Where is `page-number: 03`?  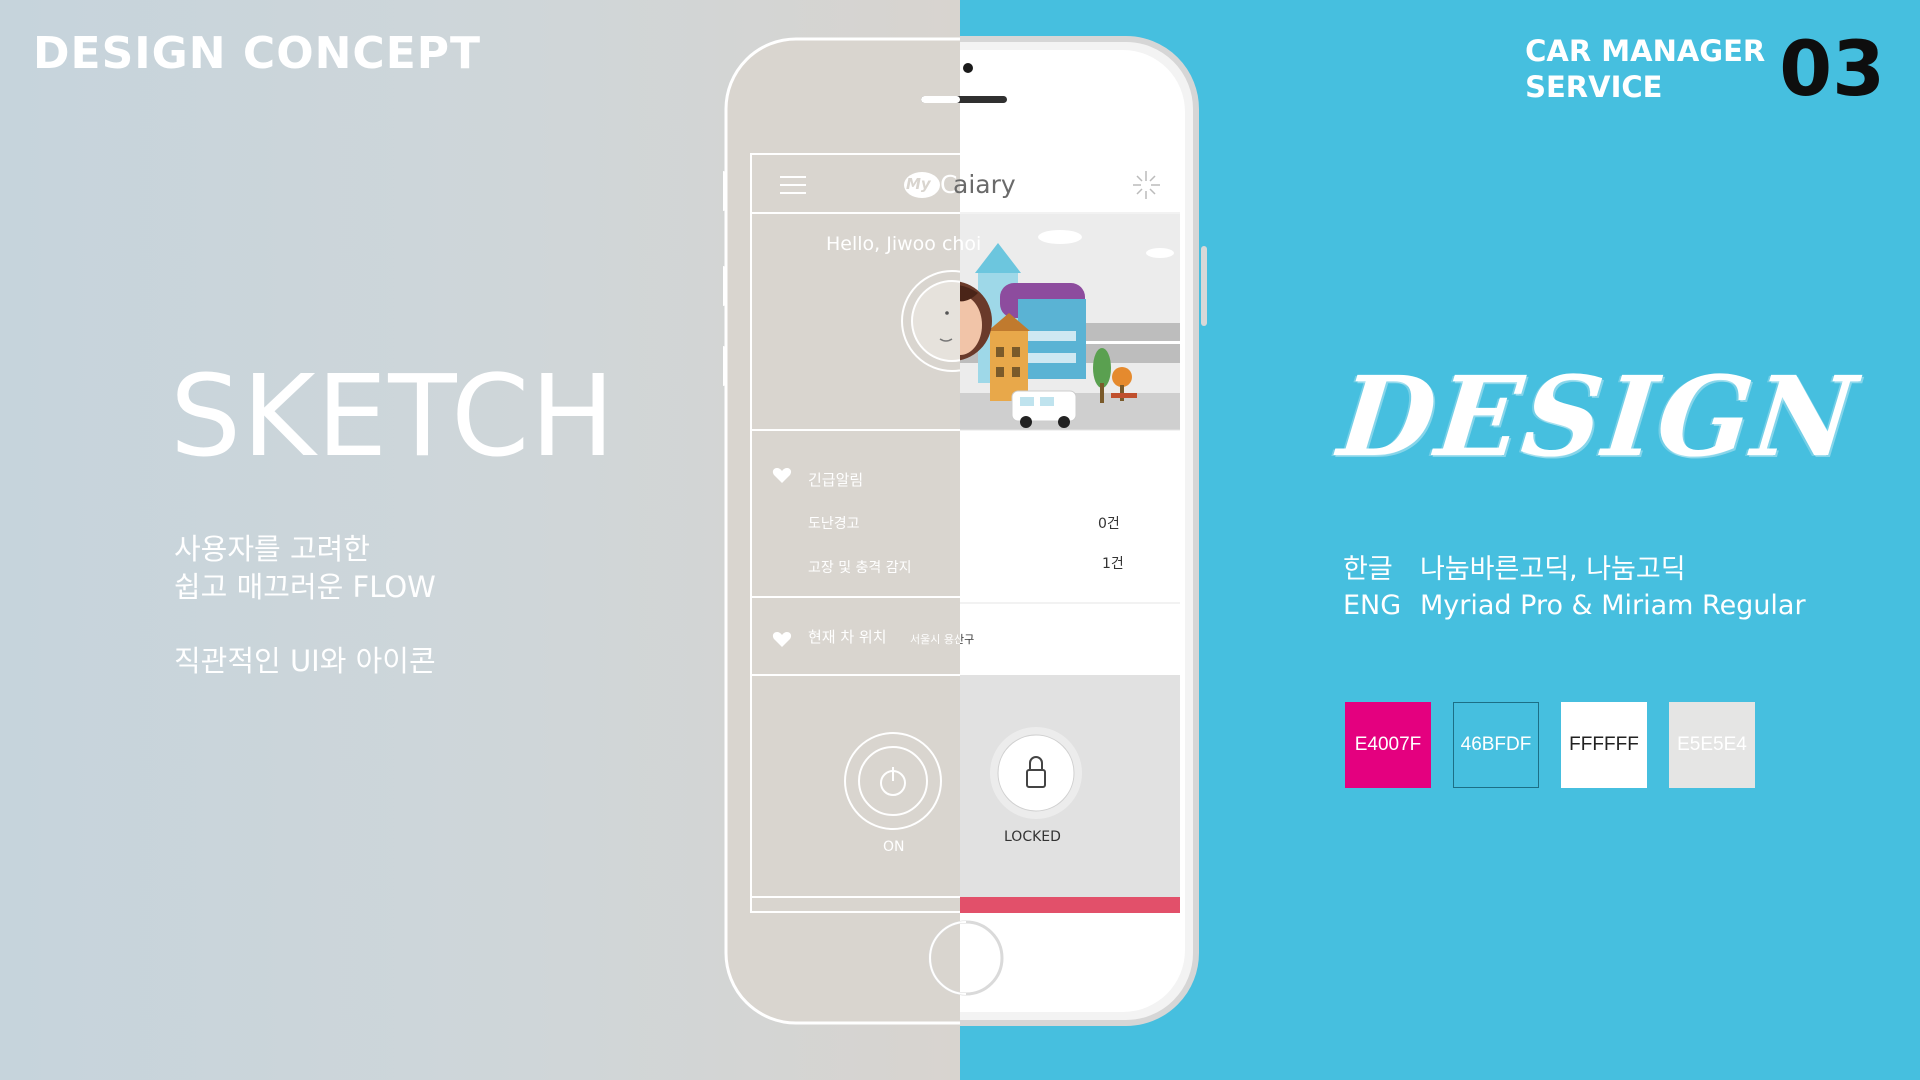
page-number: 03 is located at coordinates (1832, 68).